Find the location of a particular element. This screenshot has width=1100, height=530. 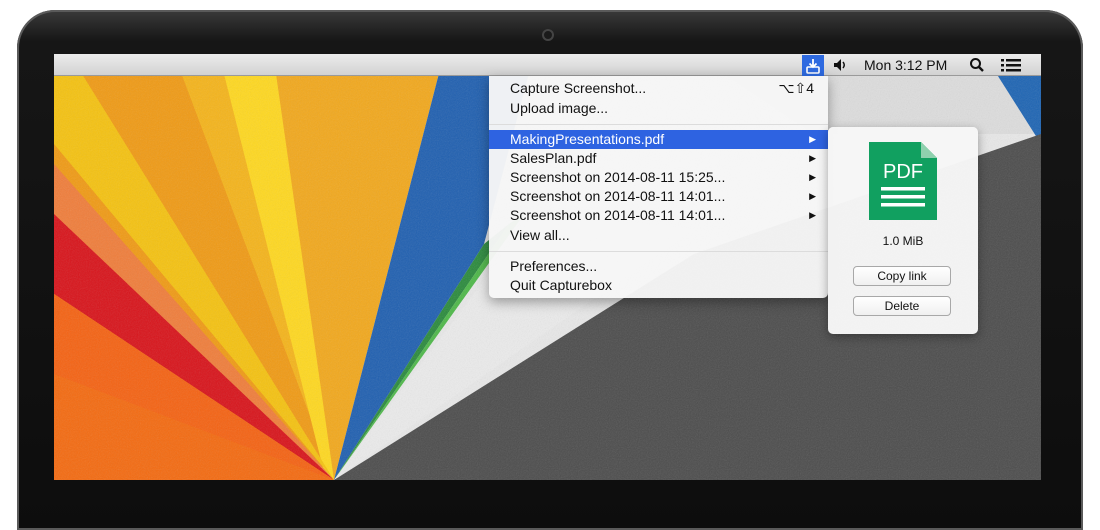

file-size: 1.0 MiB is located at coordinates (903, 241).